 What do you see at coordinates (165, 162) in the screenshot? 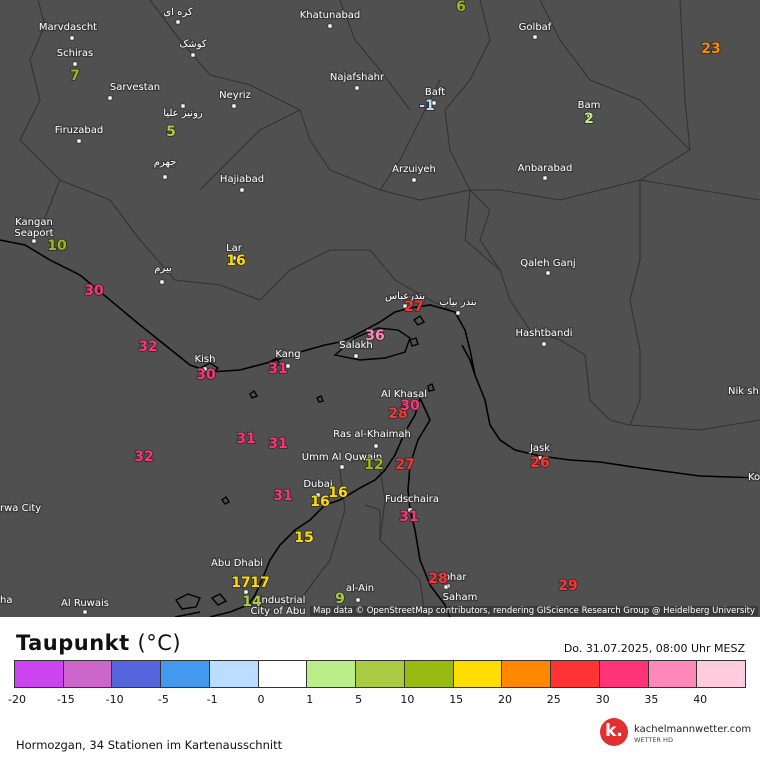
I see `place-label: جهرم` at bounding box center [165, 162].